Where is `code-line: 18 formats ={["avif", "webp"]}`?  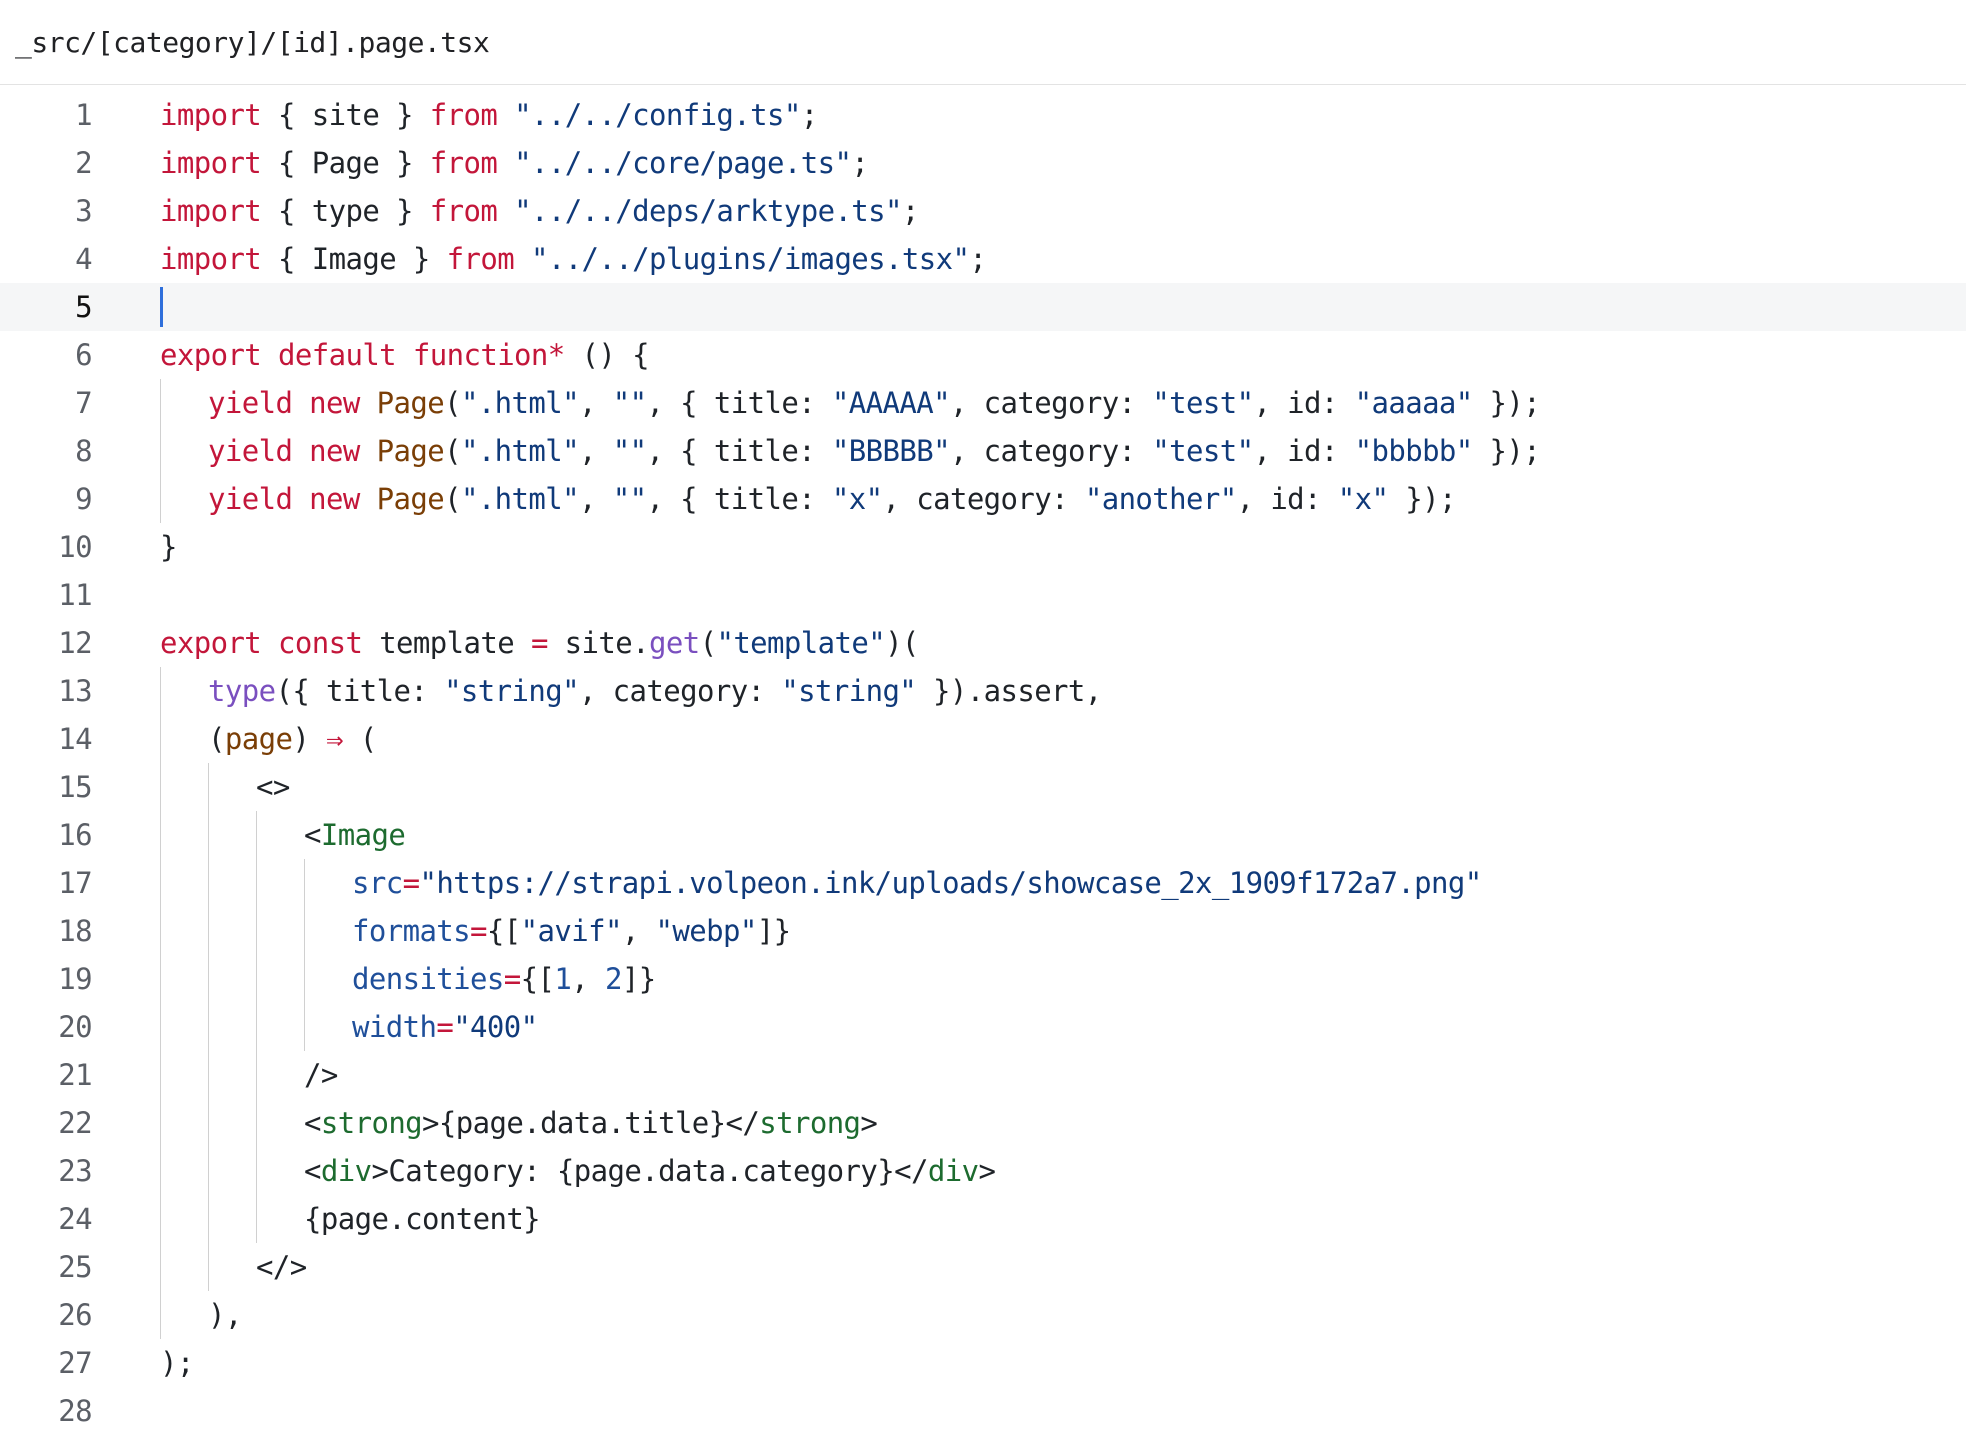 code-line: 18 formats ={["avif", "webp"]} is located at coordinates (983, 931).